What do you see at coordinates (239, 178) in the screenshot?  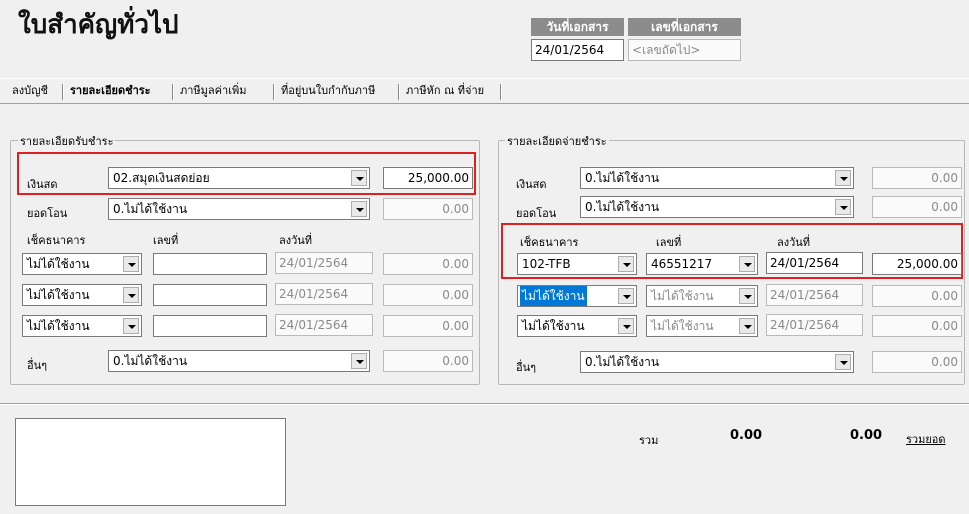 I see `receive-cash-select: 02.สมุดเงินสดย่อย` at bounding box center [239, 178].